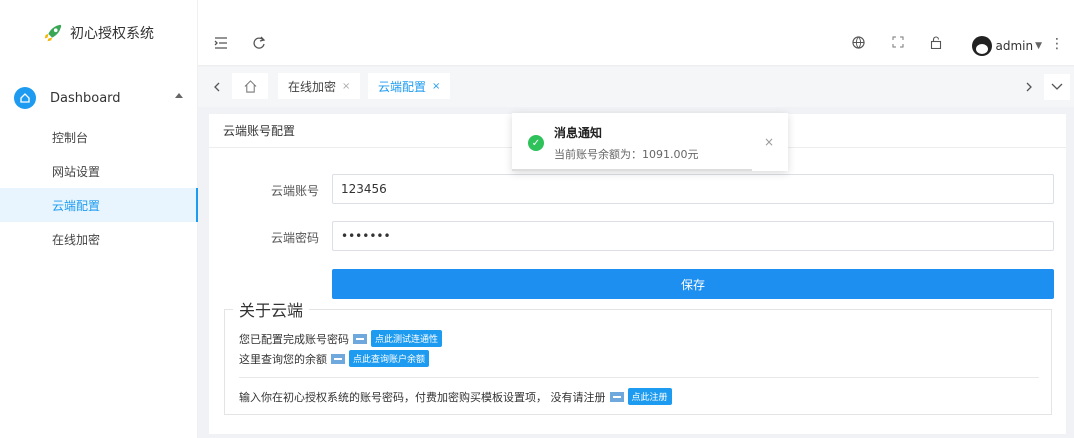  What do you see at coordinates (636, 33) in the screenshot?
I see `top-header: admin ▼ ⋮` at bounding box center [636, 33].